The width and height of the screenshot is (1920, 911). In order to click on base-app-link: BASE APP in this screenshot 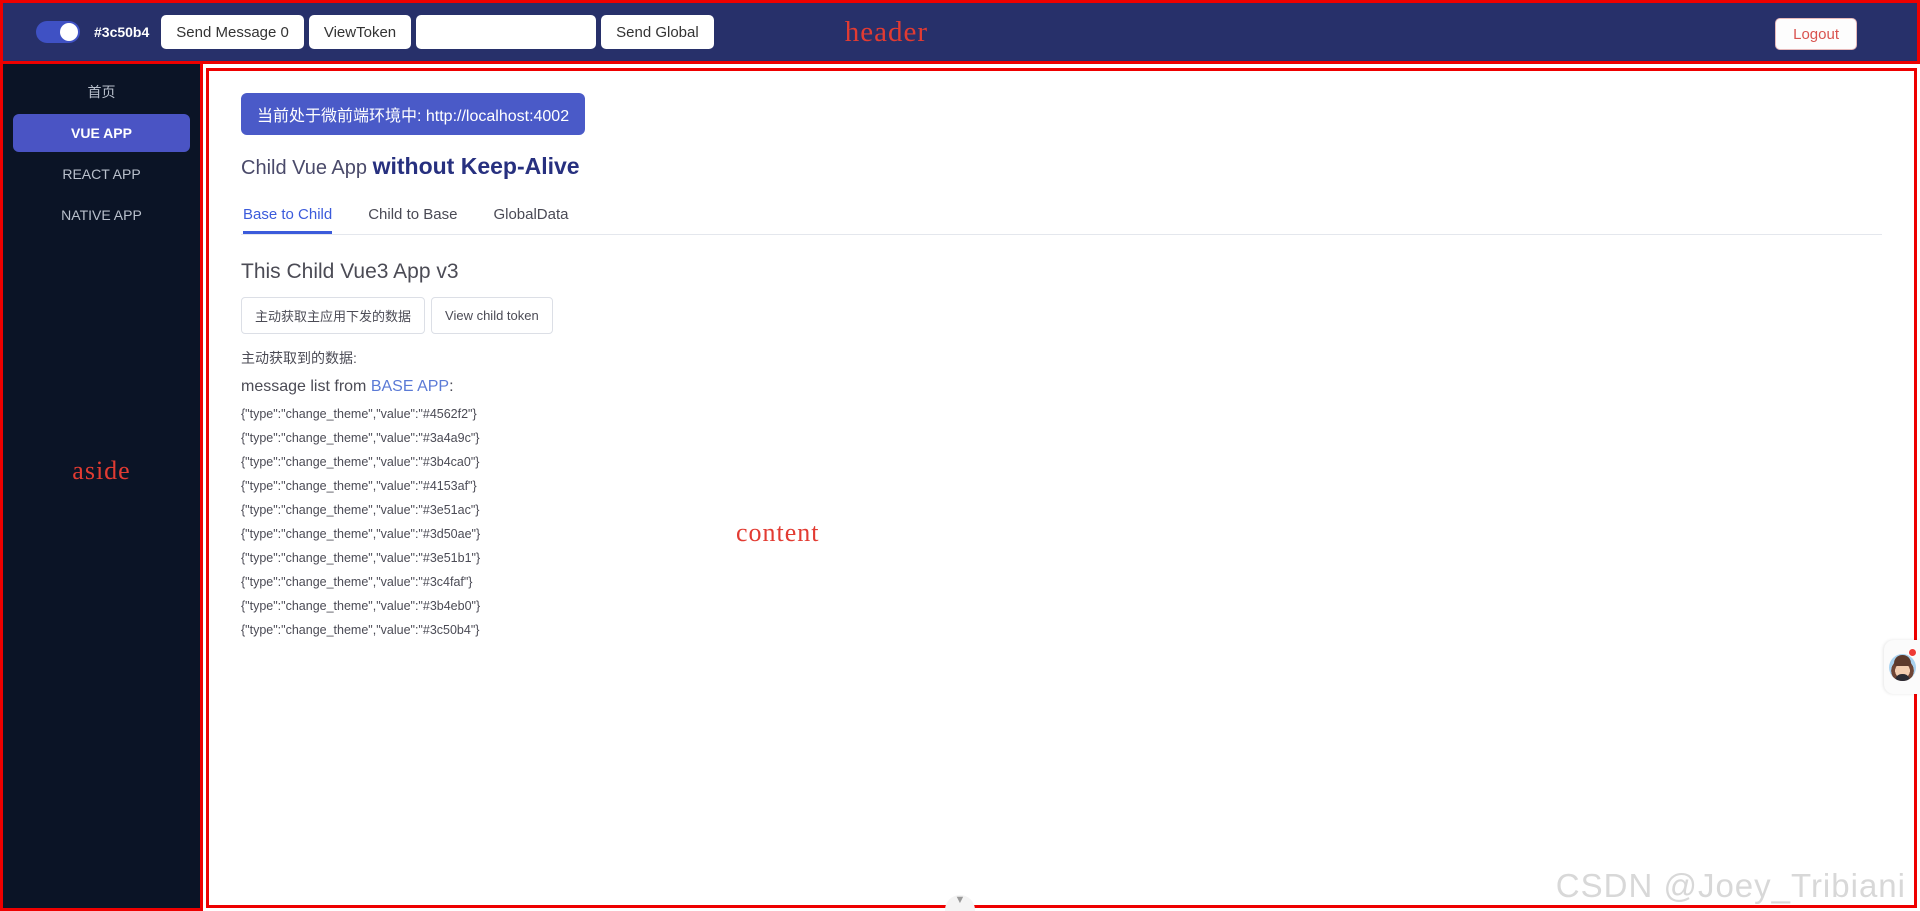, I will do `click(410, 386)`.